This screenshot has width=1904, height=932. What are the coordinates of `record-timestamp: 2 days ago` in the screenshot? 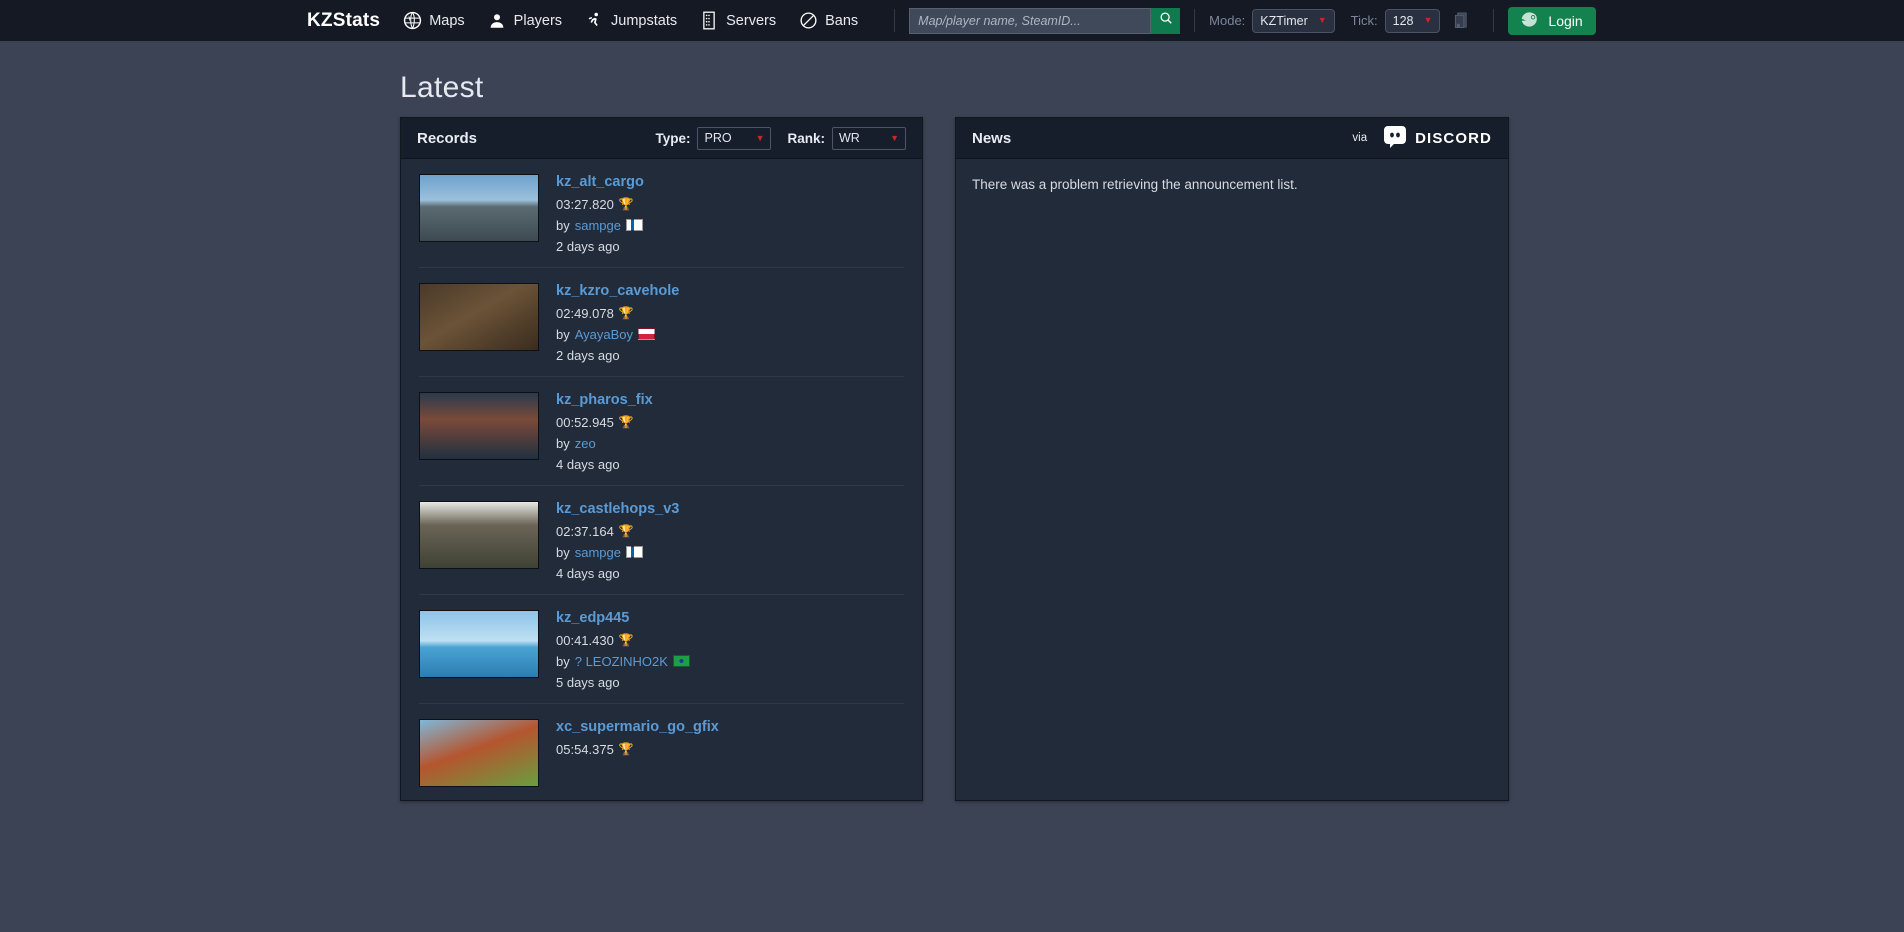 It's located at (588, 246).